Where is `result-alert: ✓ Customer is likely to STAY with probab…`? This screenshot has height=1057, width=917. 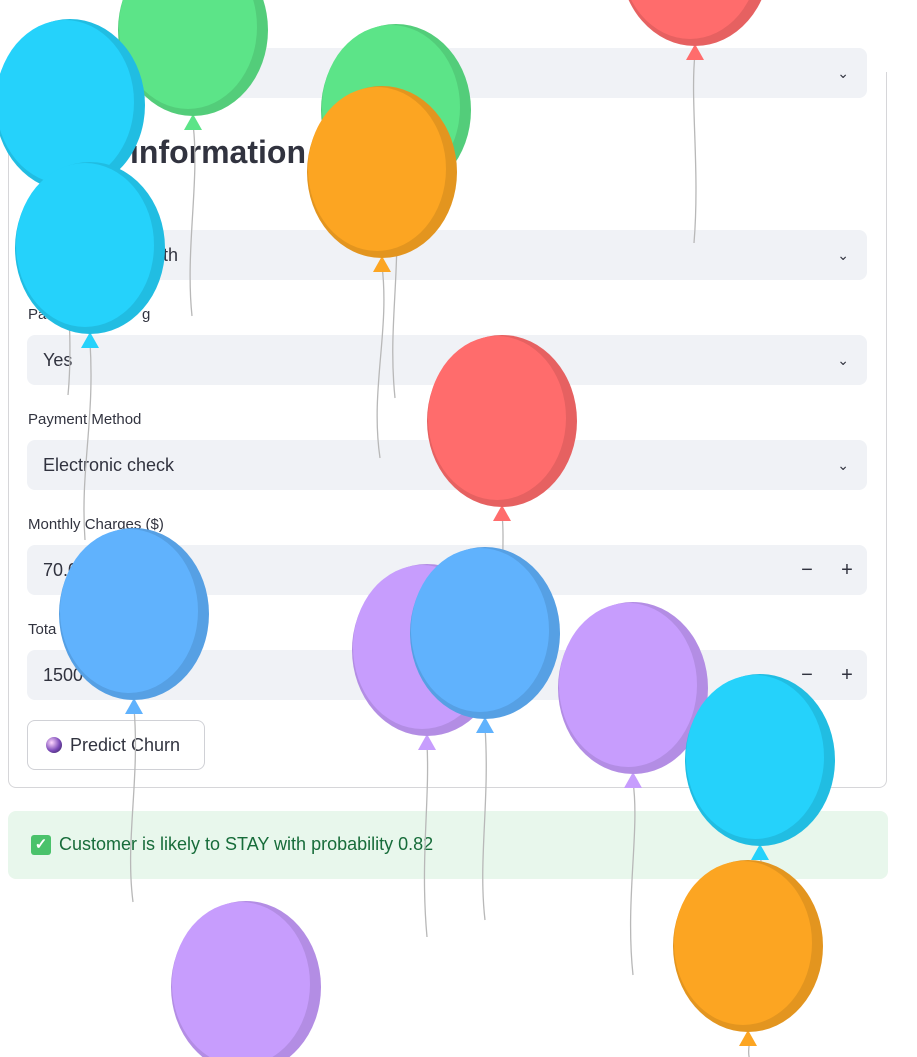
result-alert: ✓ Customer is likely to STAY with probab… is located at coordinates (448, 845).